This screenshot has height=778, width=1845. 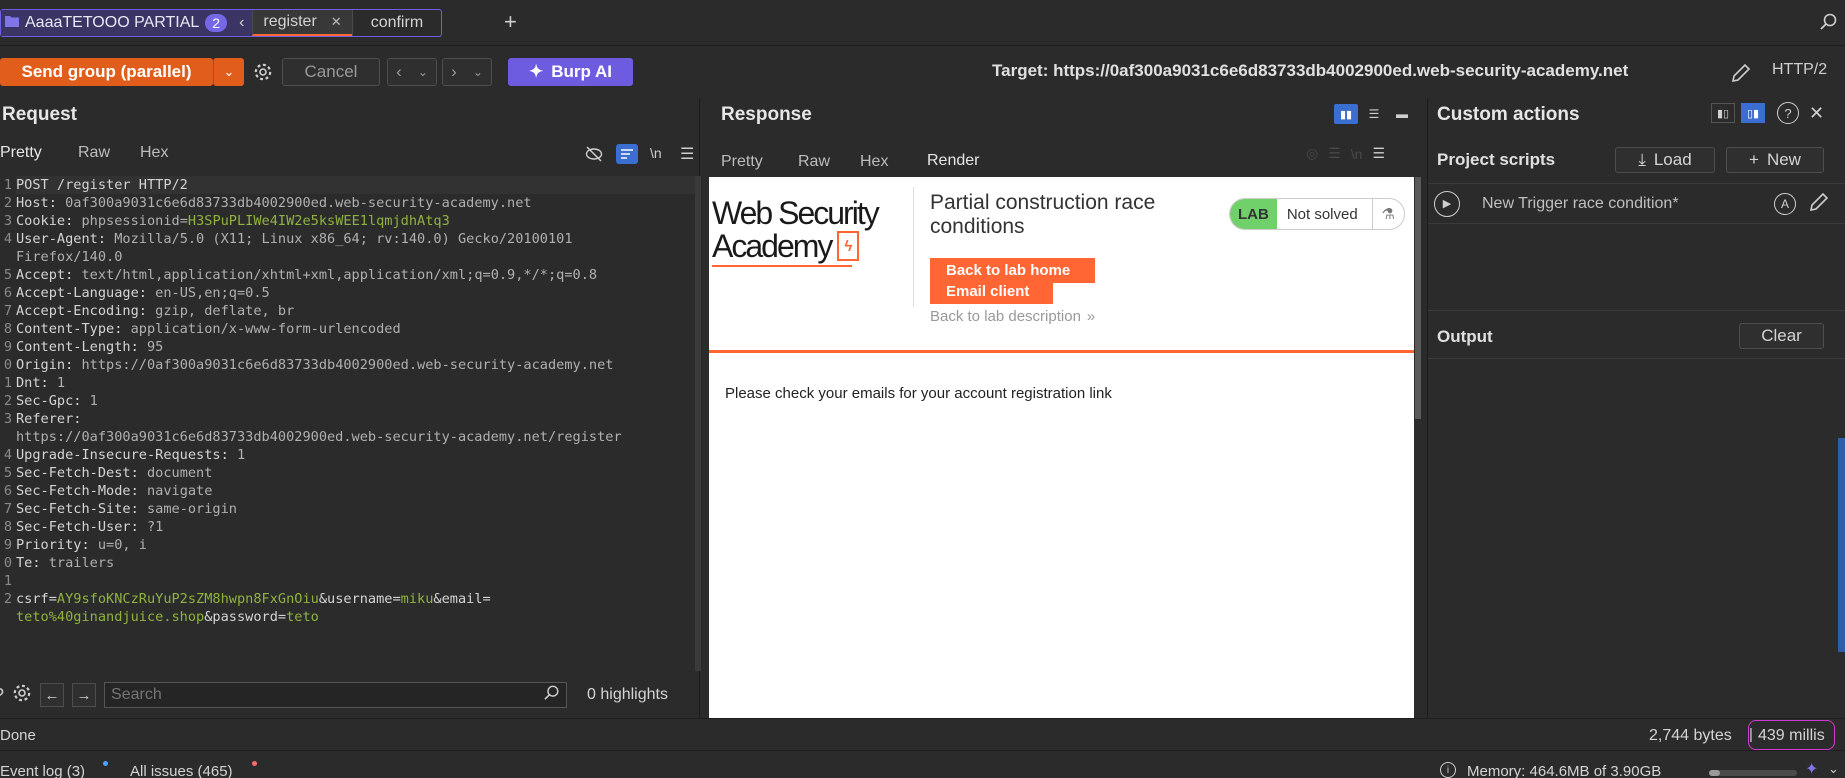 I want to click on send-group-button: Send group (parallel), so click(x=106, y=72).